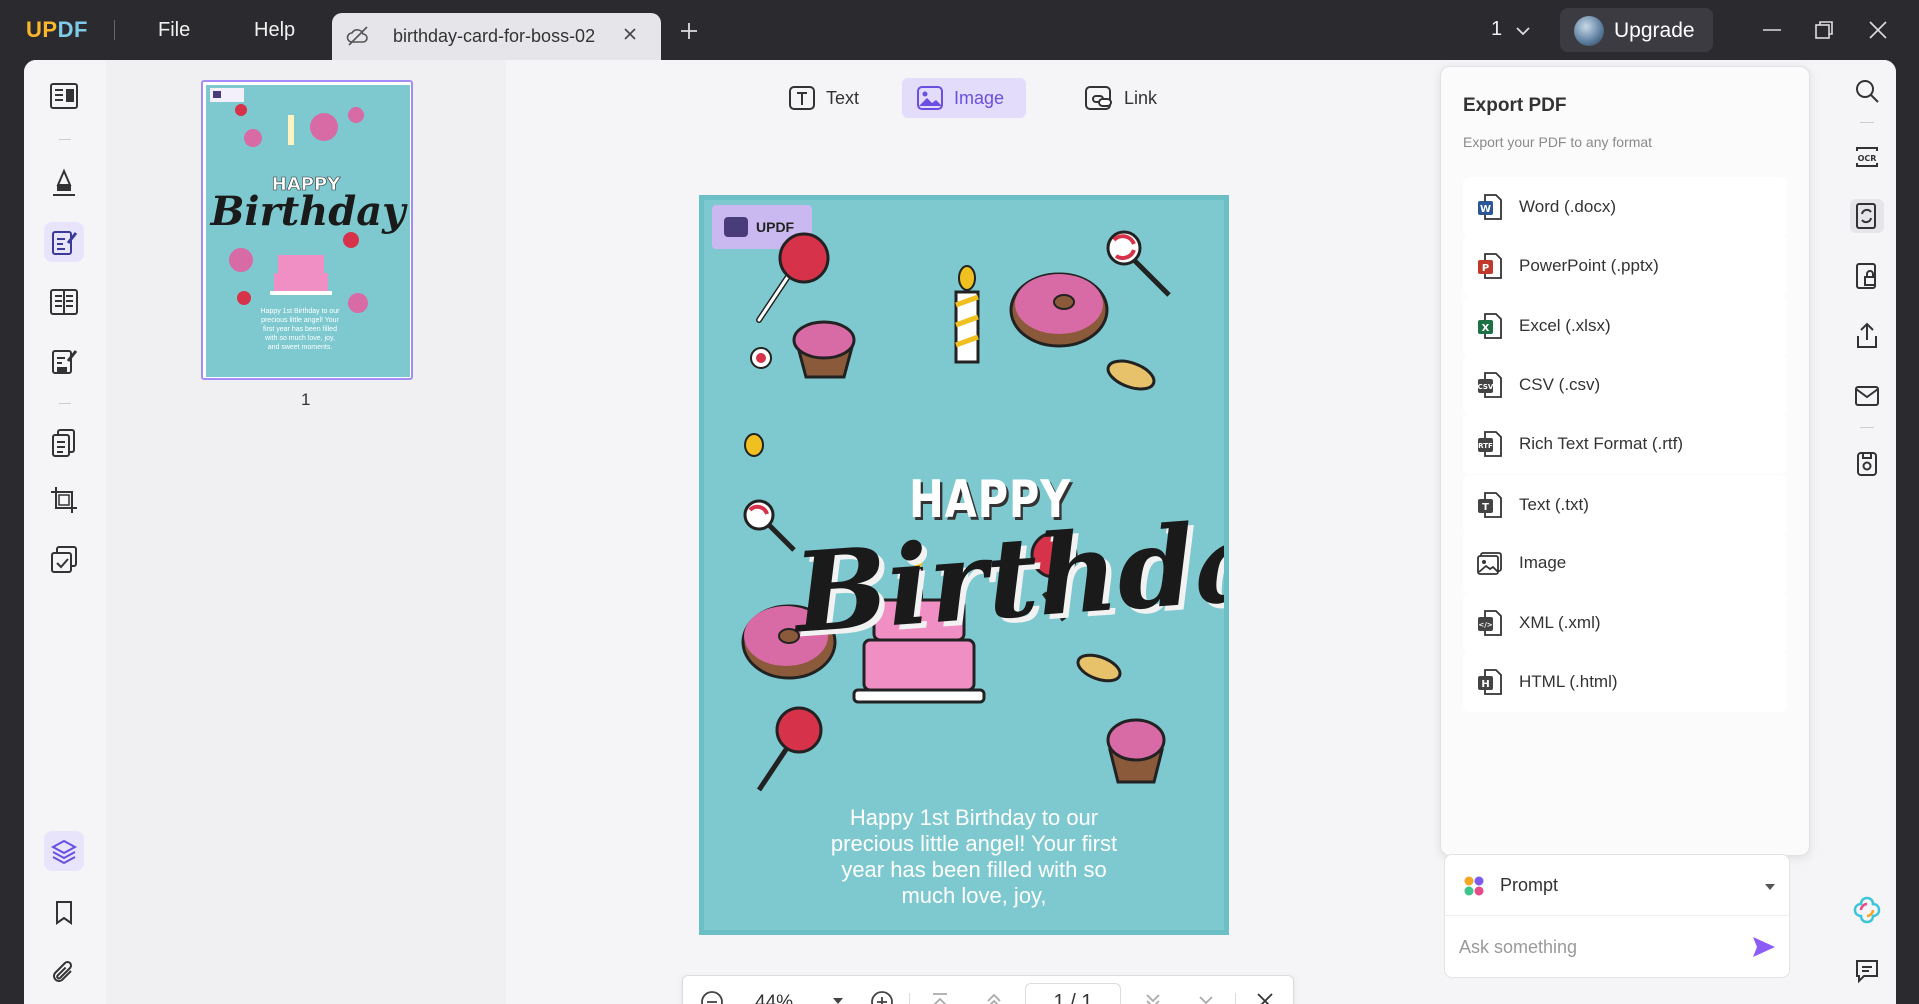 The height and width of the screenshot is (1004, 1919). Describe the element at coordinates (64, 362) in the screenshot. I see `sign-fill-icon` at that location.